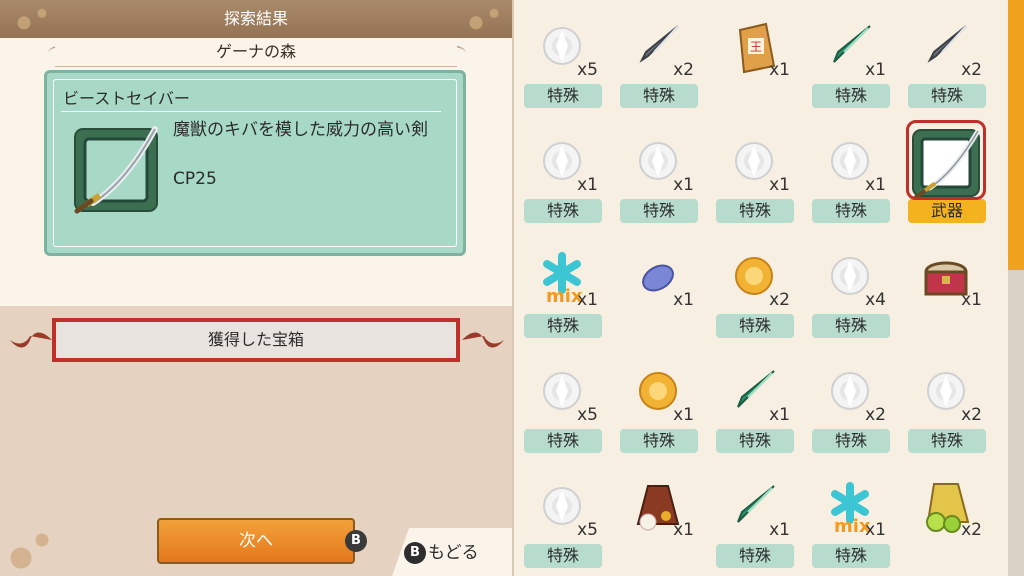 The image size is (1024, 576). I want to click on svg-text: 王, so click(756, 47).